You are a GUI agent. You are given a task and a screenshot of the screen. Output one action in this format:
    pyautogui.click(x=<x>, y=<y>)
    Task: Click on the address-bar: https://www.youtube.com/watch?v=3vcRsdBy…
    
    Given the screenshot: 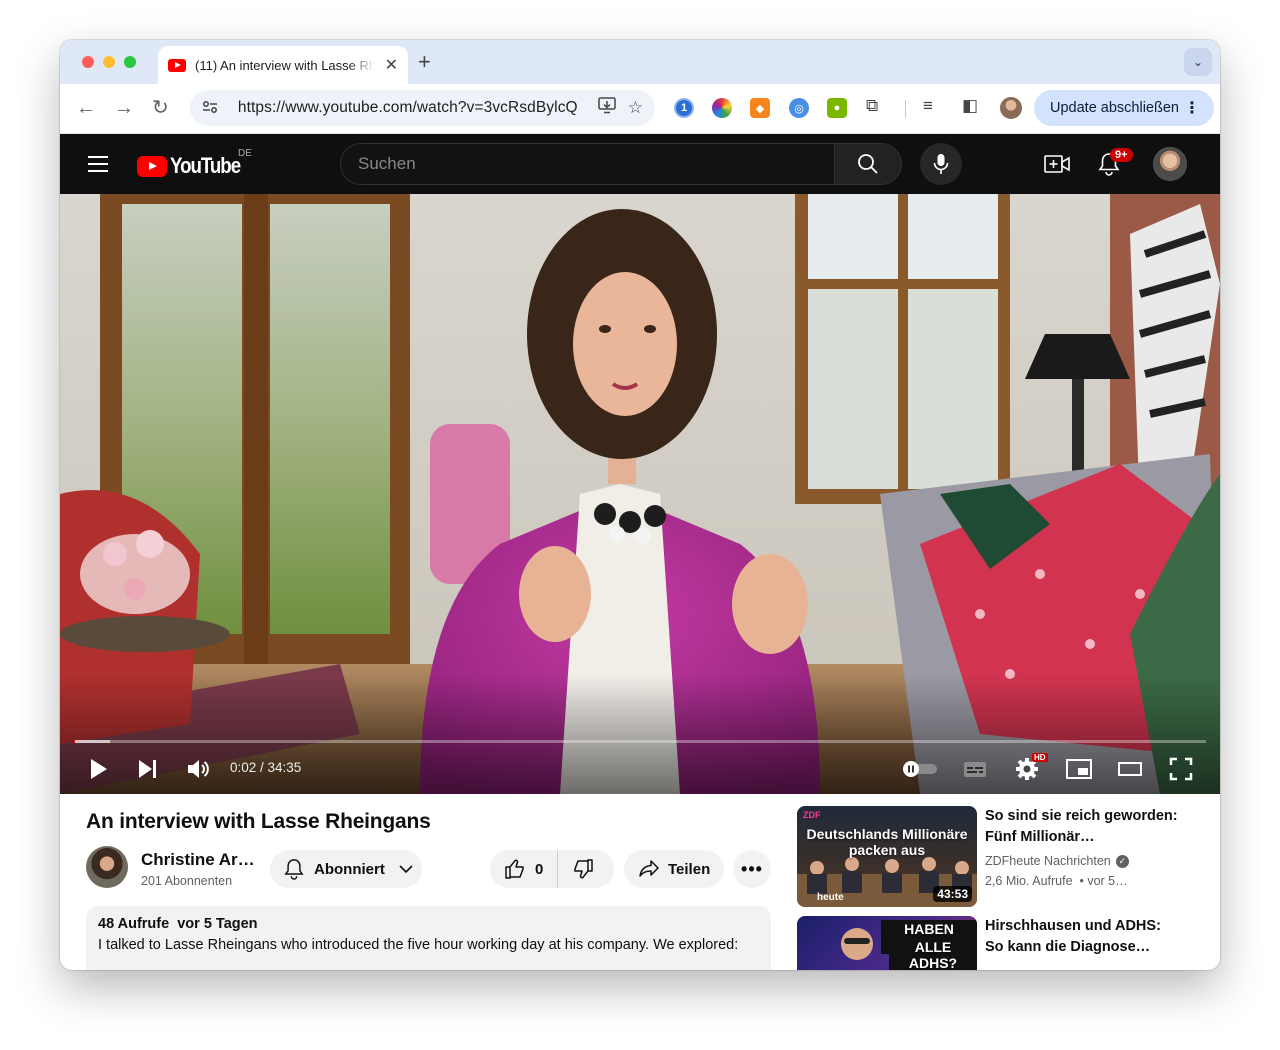 What is the action you would take?
    pyautogui.click(x=422, y=108)
    